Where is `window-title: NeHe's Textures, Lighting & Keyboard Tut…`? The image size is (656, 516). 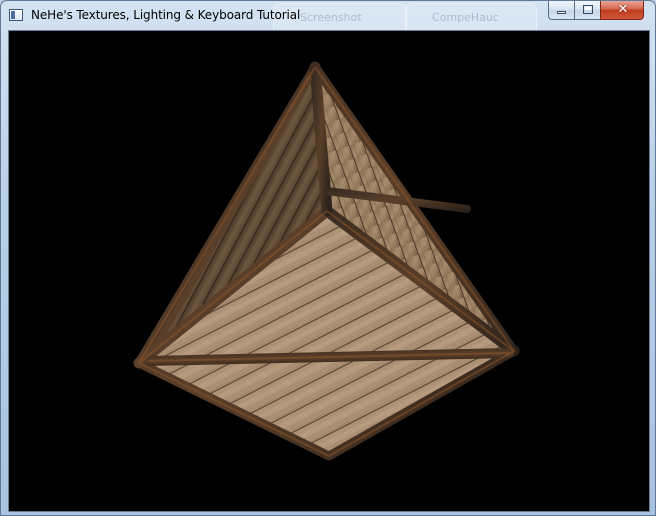
window-title: NeHe's Textures, Lighting & Keyboard Tut… is located at coordinates (166, 15).